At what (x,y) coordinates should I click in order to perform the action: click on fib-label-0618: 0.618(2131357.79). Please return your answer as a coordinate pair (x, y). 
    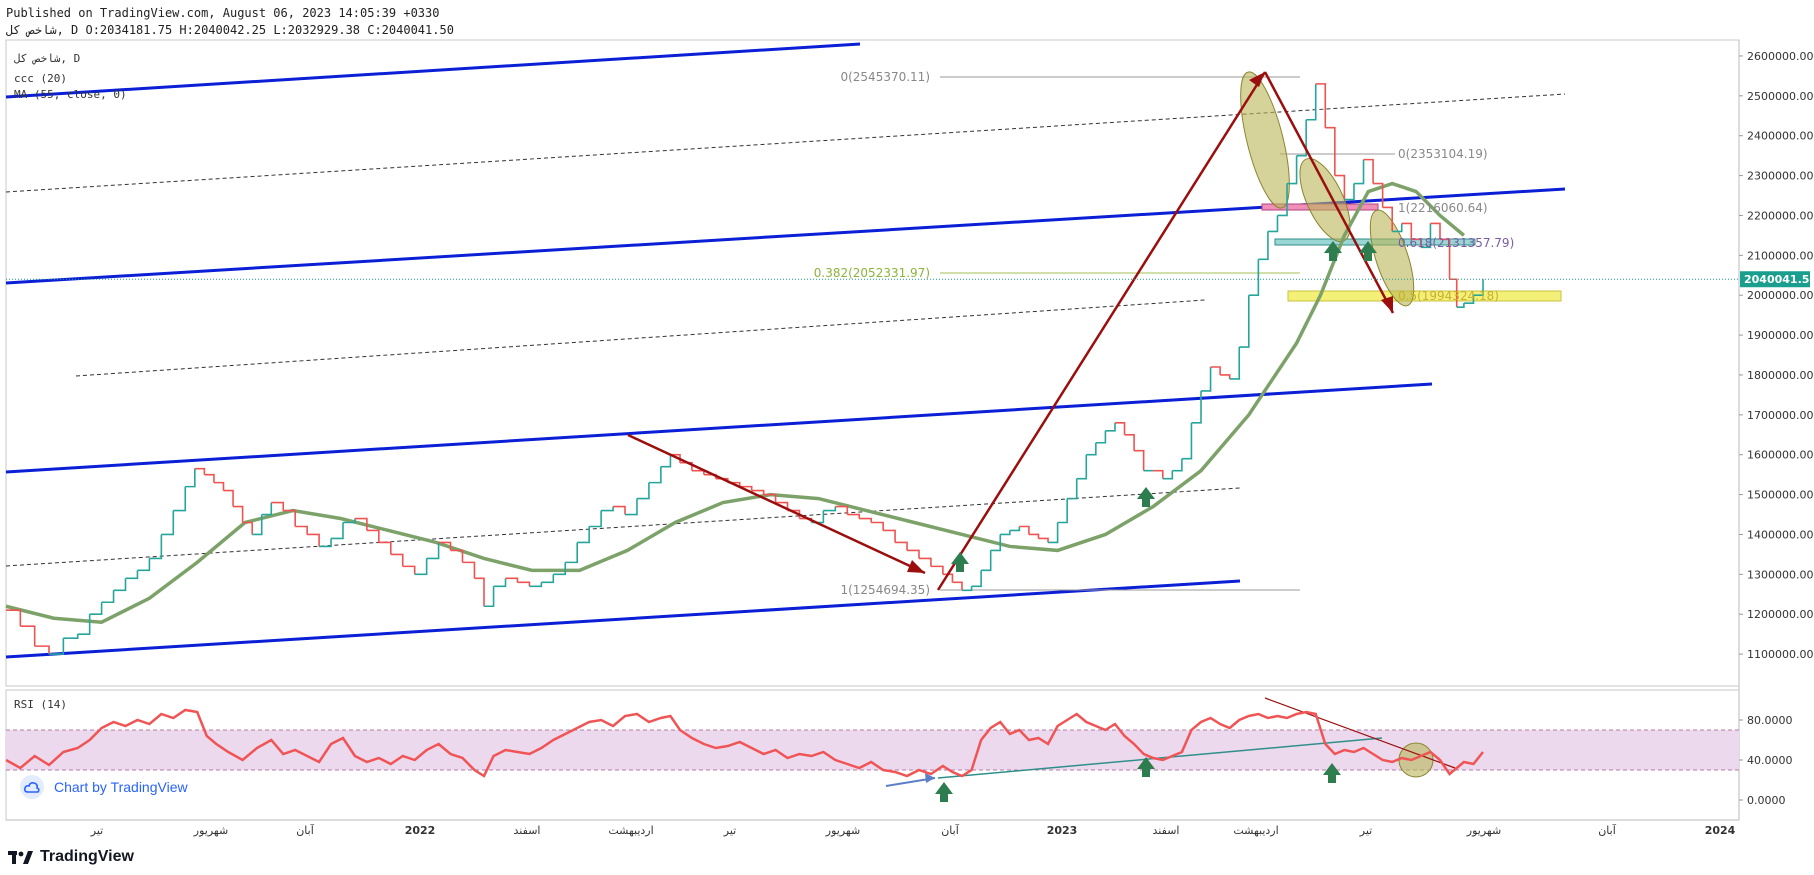
    Looking at the image, I should click on (1456, 243).